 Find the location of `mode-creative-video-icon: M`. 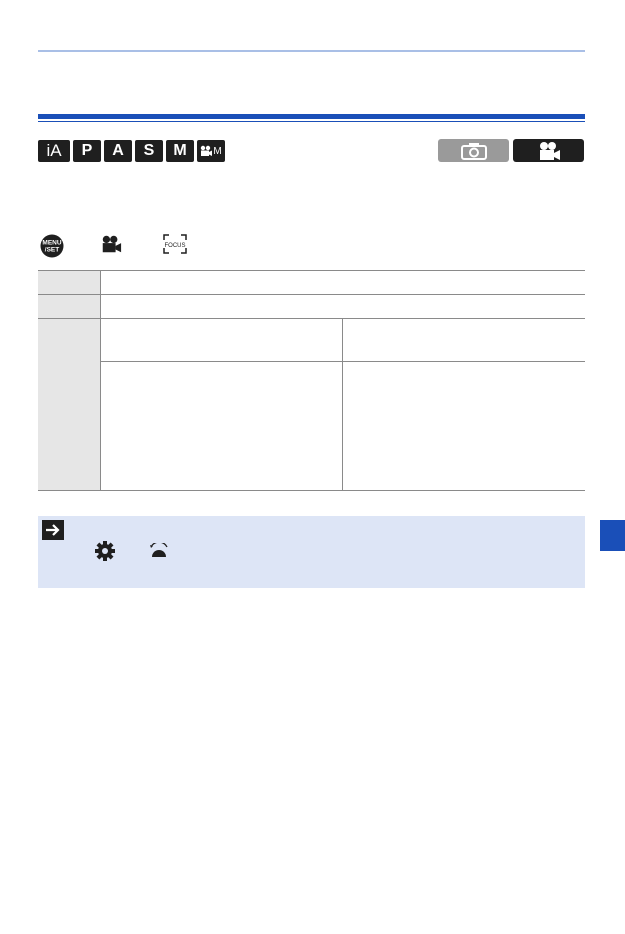

mode-creative-video-icon: M is located at coordinates (211, 151).